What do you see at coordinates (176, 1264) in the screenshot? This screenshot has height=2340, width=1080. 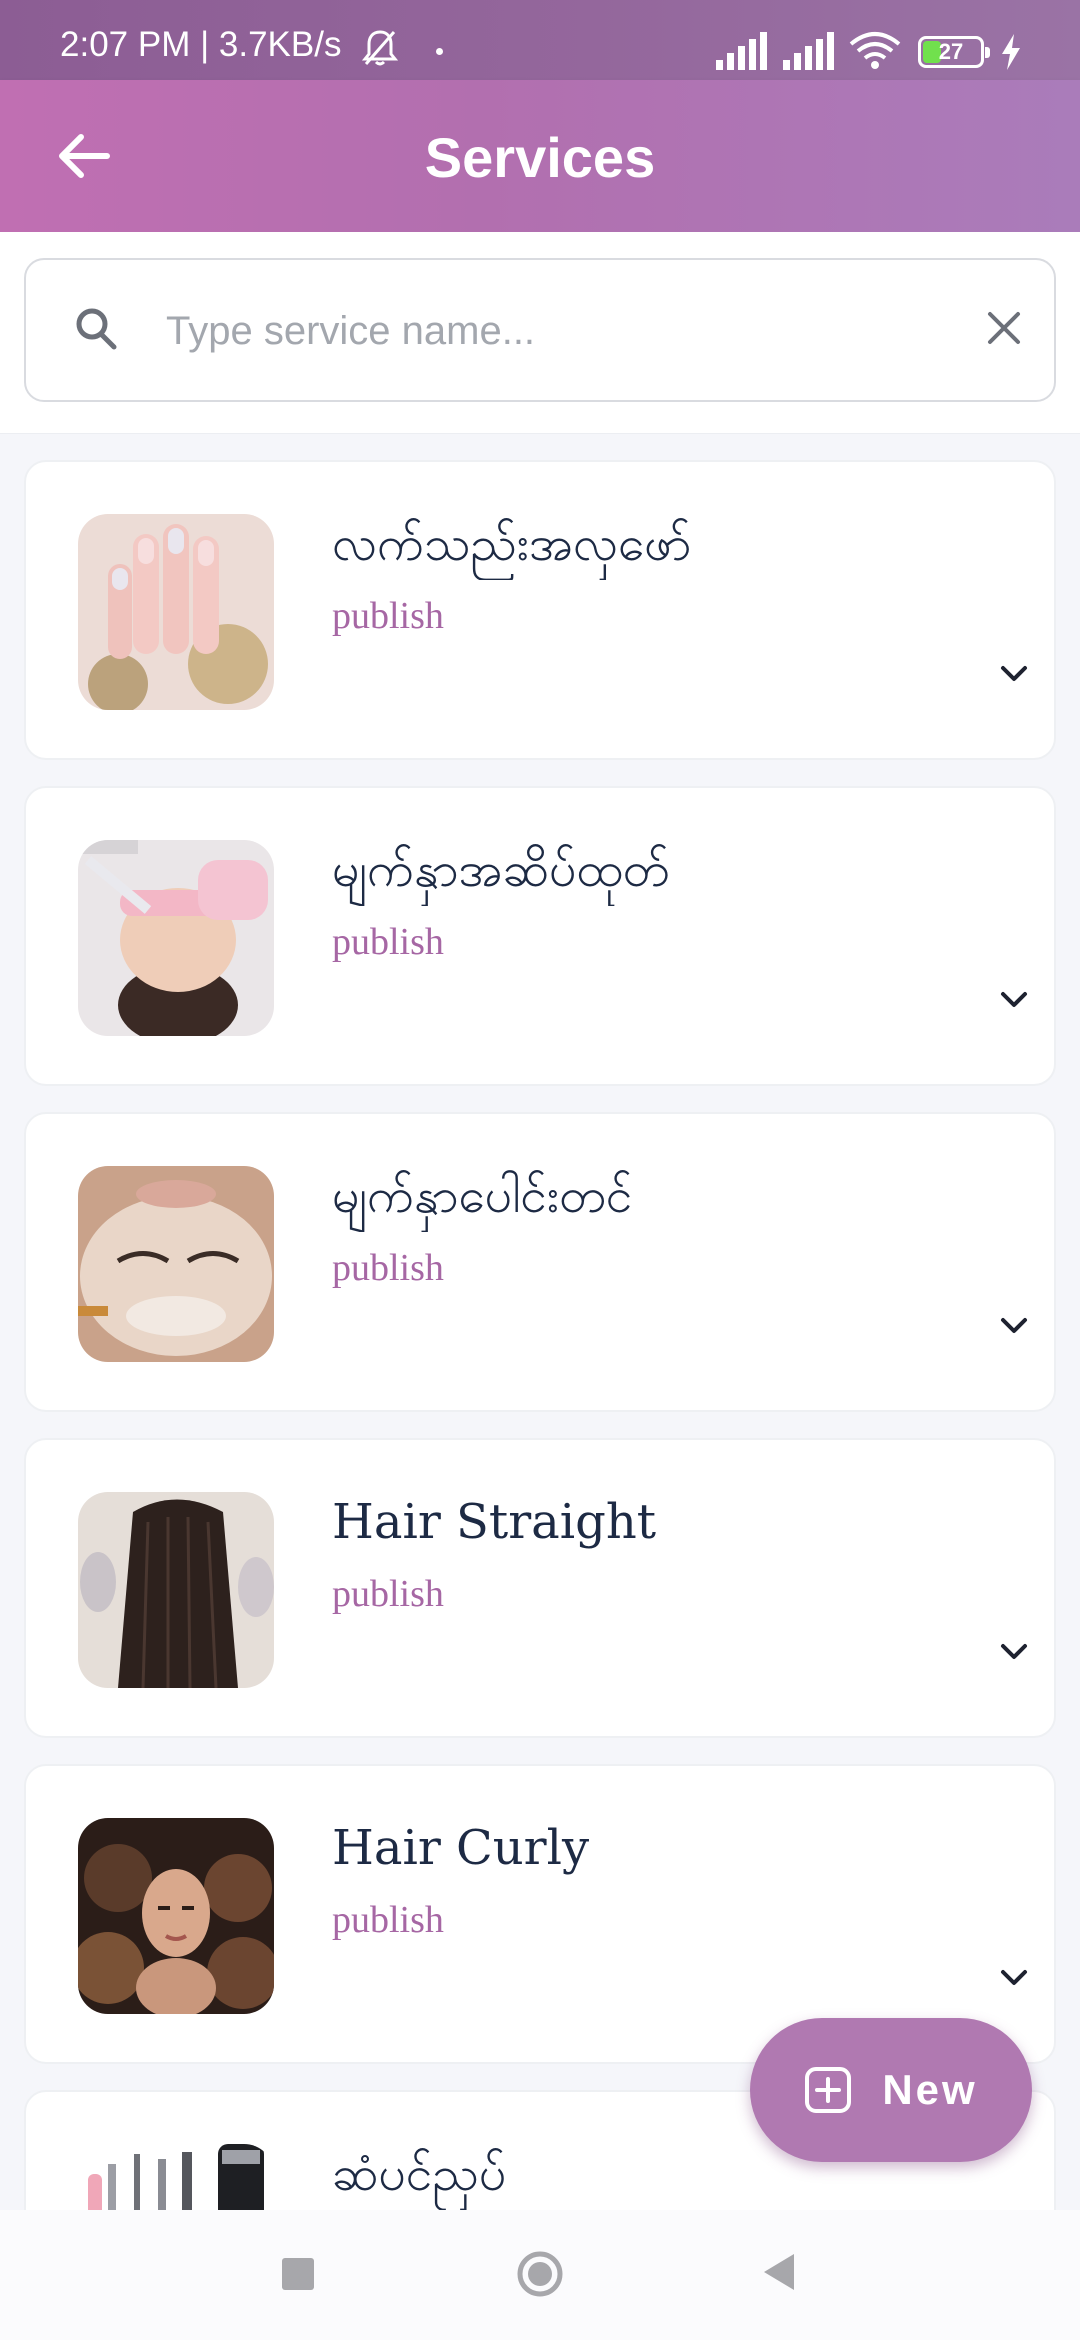 I see `service-image-face-mask` at bounding box center [176, 1264].